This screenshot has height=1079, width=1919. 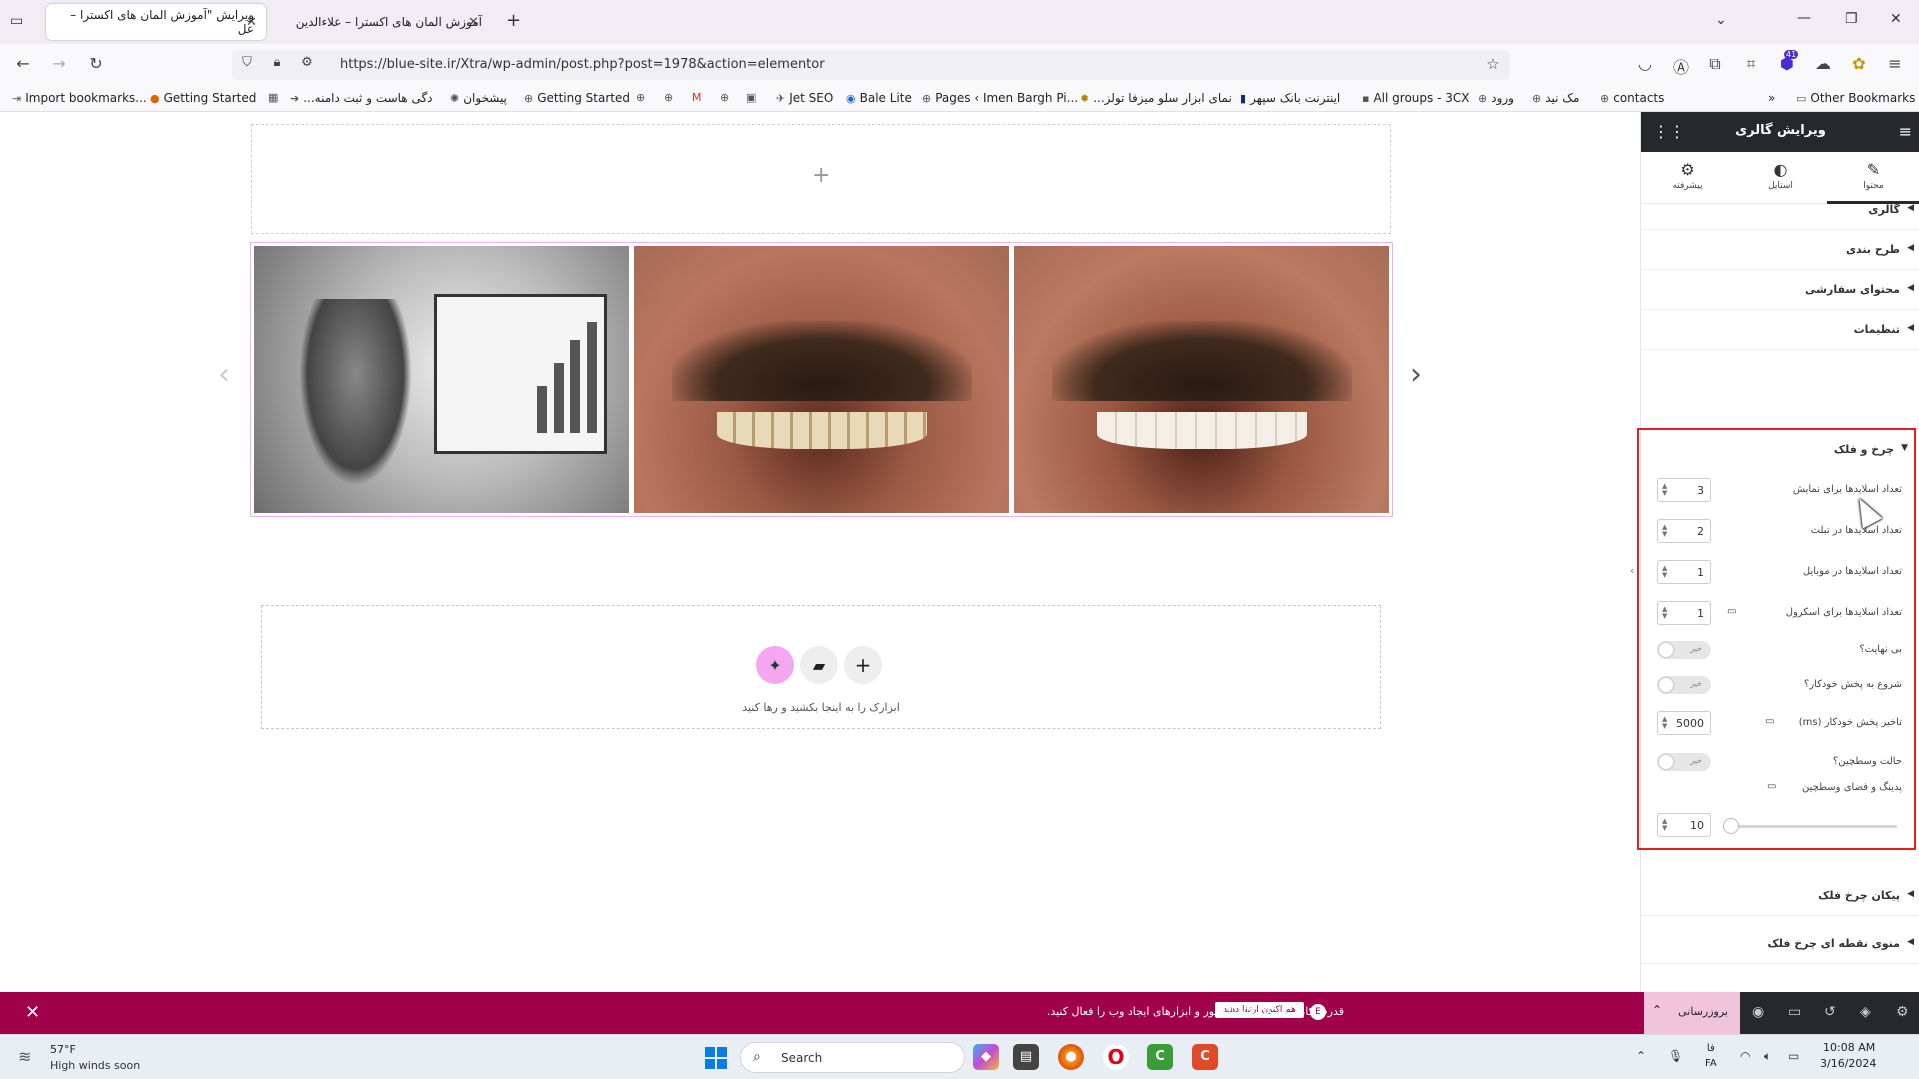 What do you see at coordinates (1851, 19) in the screenshot?
I see `restore-icon: ❐` at bounding box center [1851, 19].